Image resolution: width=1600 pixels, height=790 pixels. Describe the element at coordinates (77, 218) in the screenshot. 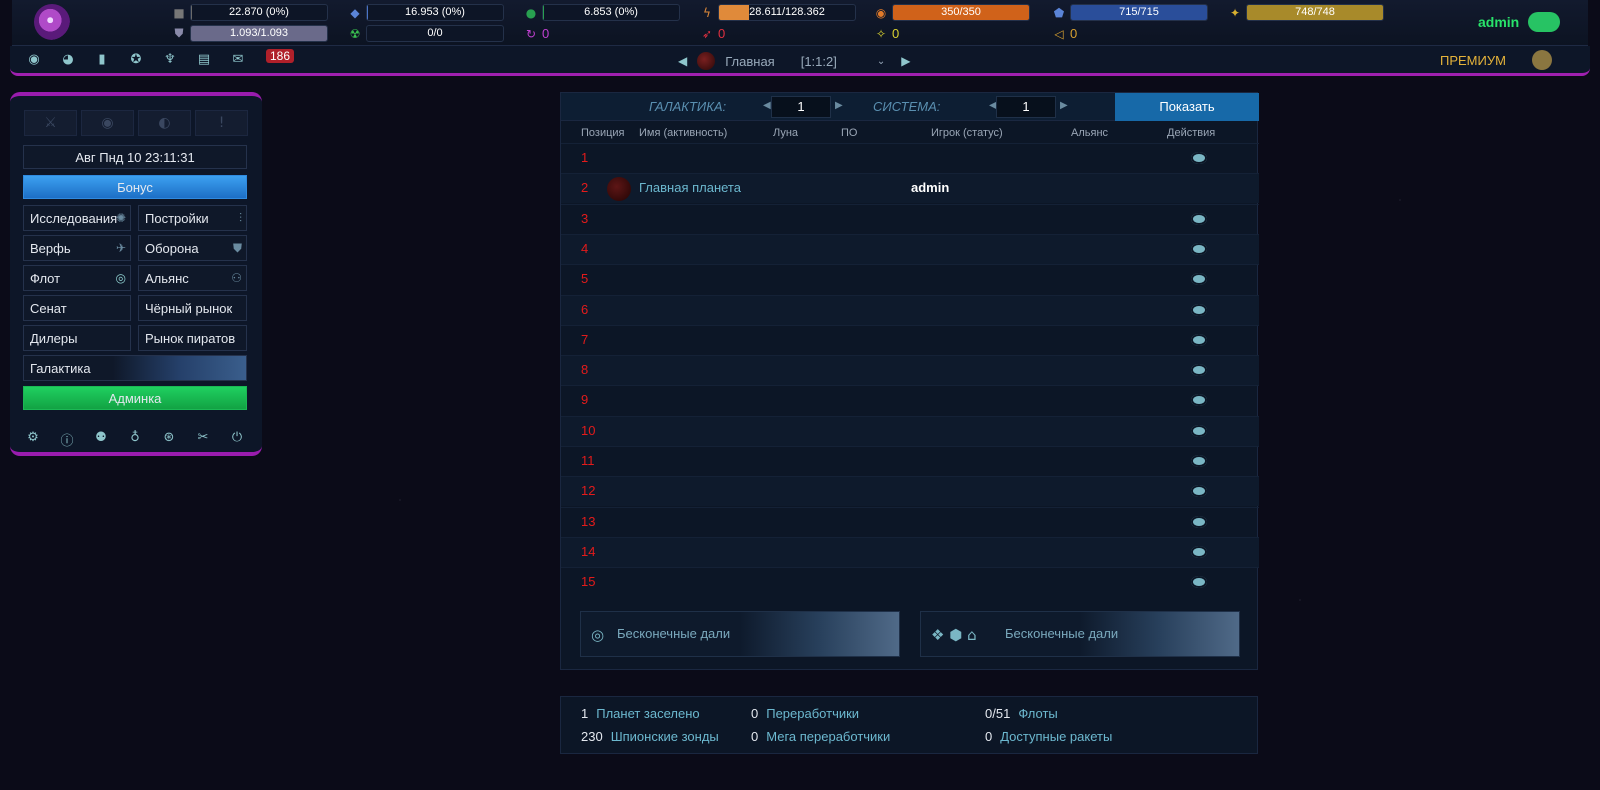

I see `menu-research: Исследования ✺` at that location.